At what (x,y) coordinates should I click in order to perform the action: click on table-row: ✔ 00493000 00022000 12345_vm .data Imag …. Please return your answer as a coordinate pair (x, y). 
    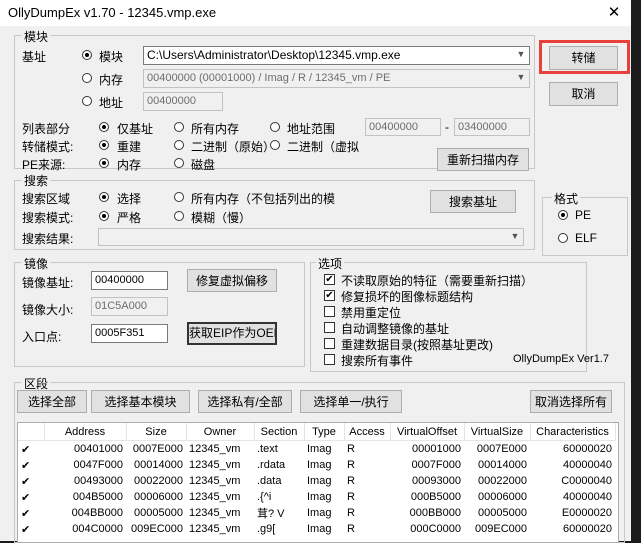
    Looking at the image, I should click on (316, 481).